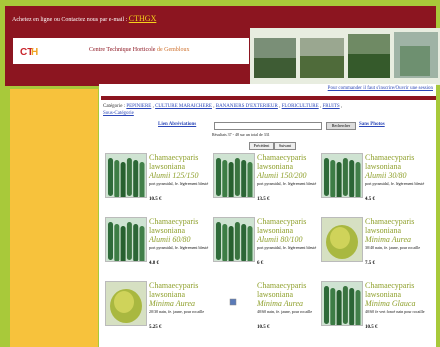 Image resolution: width=440 pixels, height=347 pixels. What do you see at coordinates (300, 106) in the screenshot?
I see `category-floriculture: FLORICULTURE` at bounding box center [300, 106].